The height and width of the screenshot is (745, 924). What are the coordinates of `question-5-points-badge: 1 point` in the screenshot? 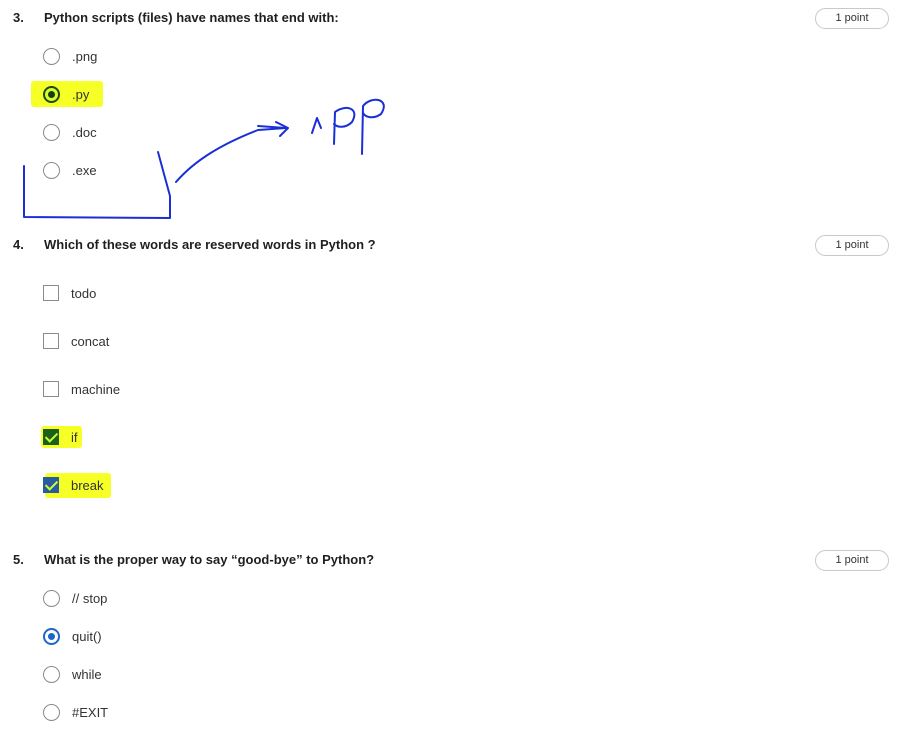 It's located at (852, 560).